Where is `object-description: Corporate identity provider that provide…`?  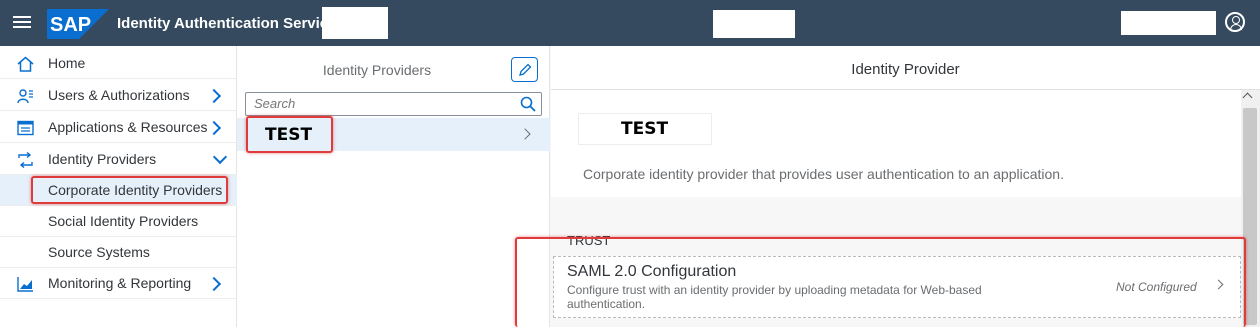 object-description: Corporate identity provider that provide… is located at coordinates (823, 174).